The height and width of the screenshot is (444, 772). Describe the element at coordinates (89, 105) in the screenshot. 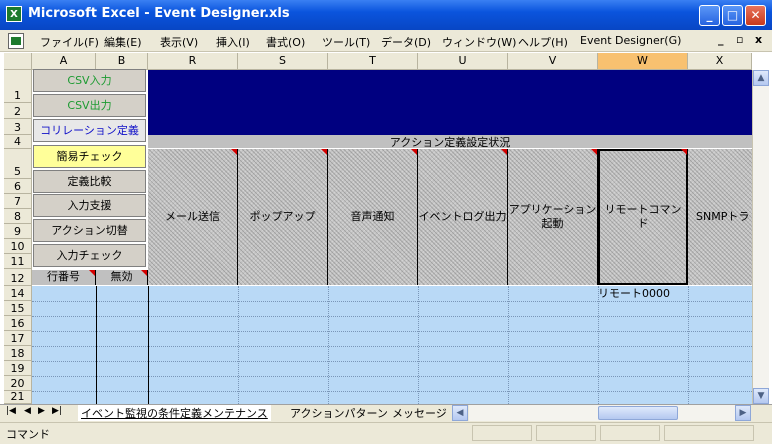

I see `csv-export-button: CSV出力` at that location.